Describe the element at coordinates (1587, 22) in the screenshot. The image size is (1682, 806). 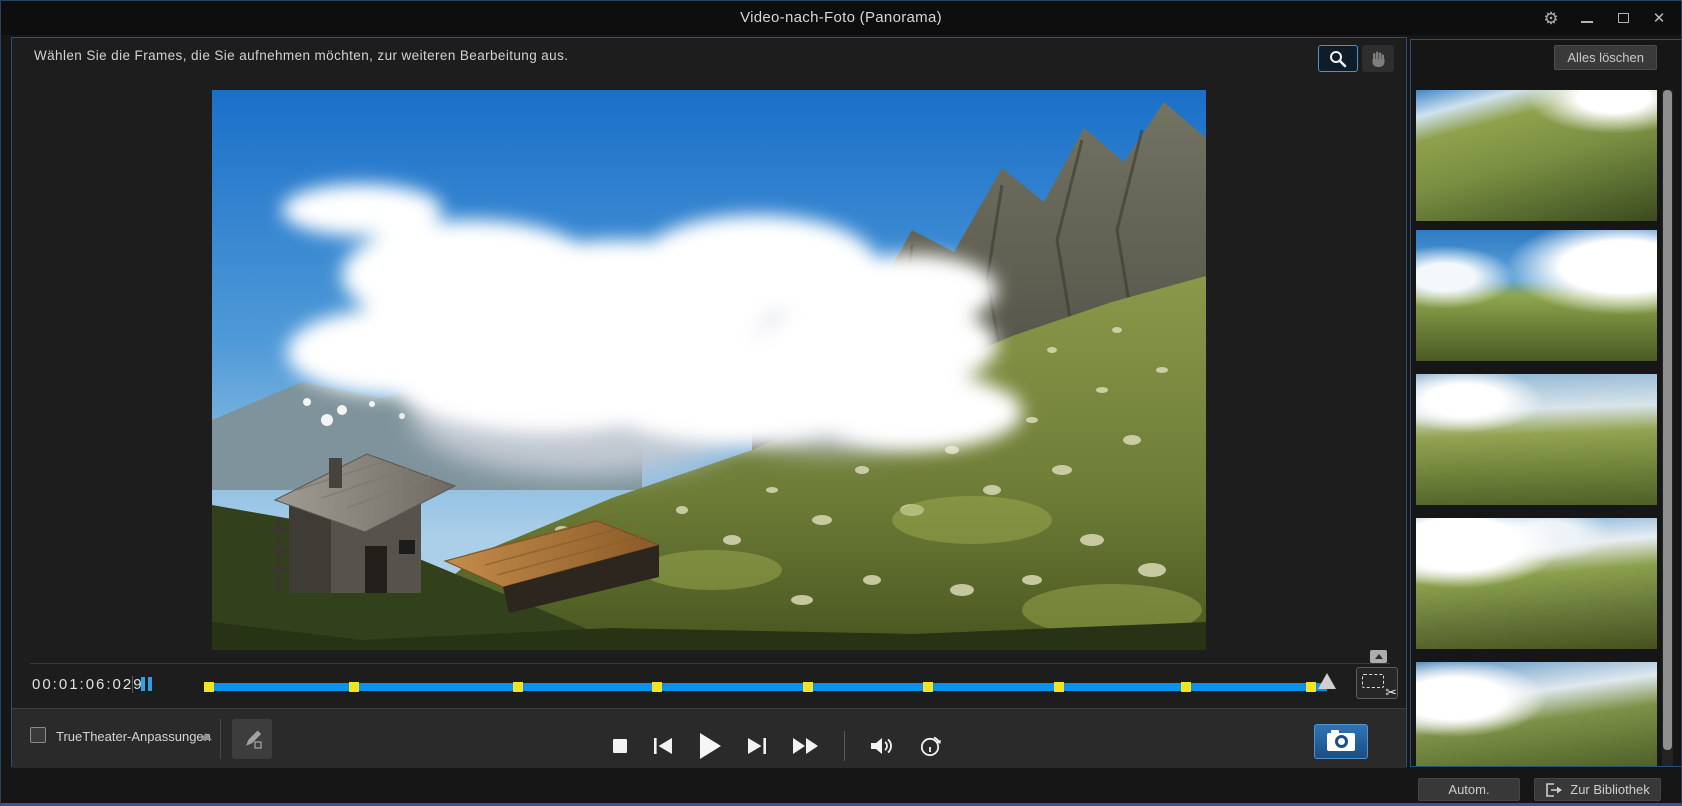
I see `minimize-icon` at that location.